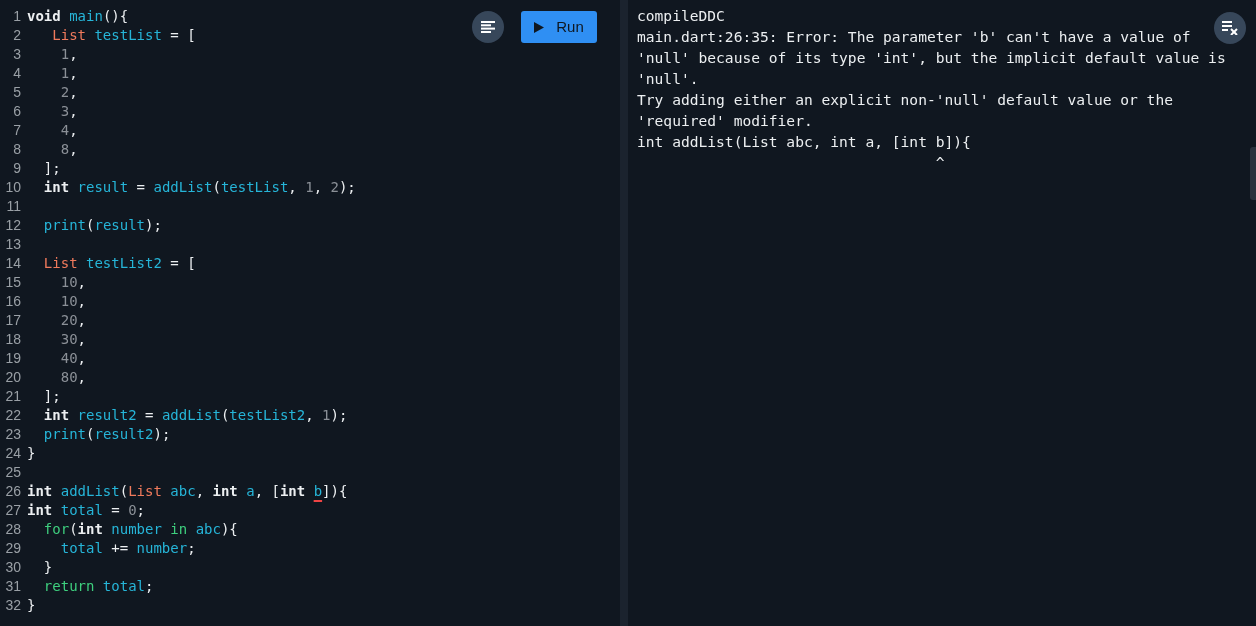 The width and height of the screenshot is (1256, 626). Describe the element at coordinates (13, 548) in the screenshot. I see `line-number: 29` at that location.